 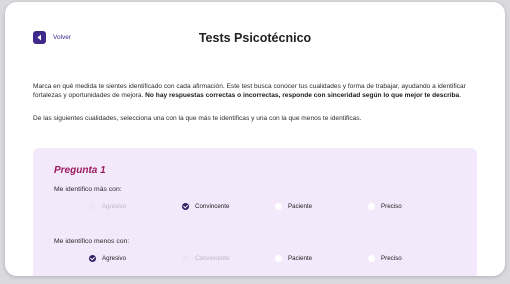 I want to click on most-option-convincente: Convincente, so click(x=205, y=206).